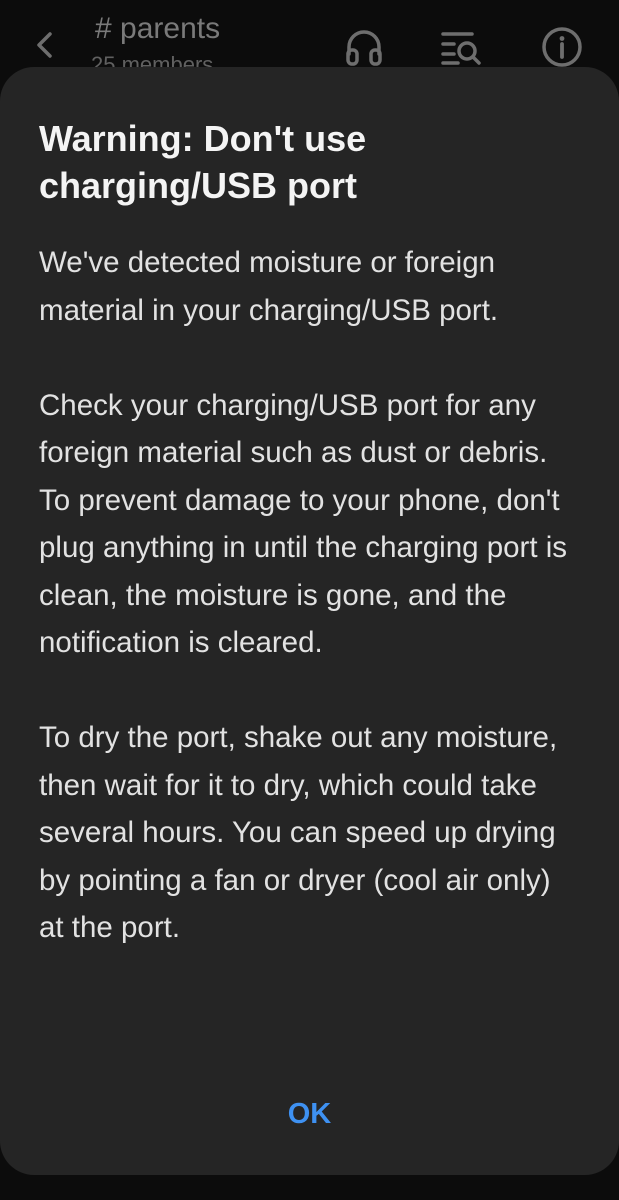 This screenshot has height=1200, width=619. What do you see at coordinates (461, 47) in the screenshot?
I see `search-list-icon` at bounding box center [461, 47].